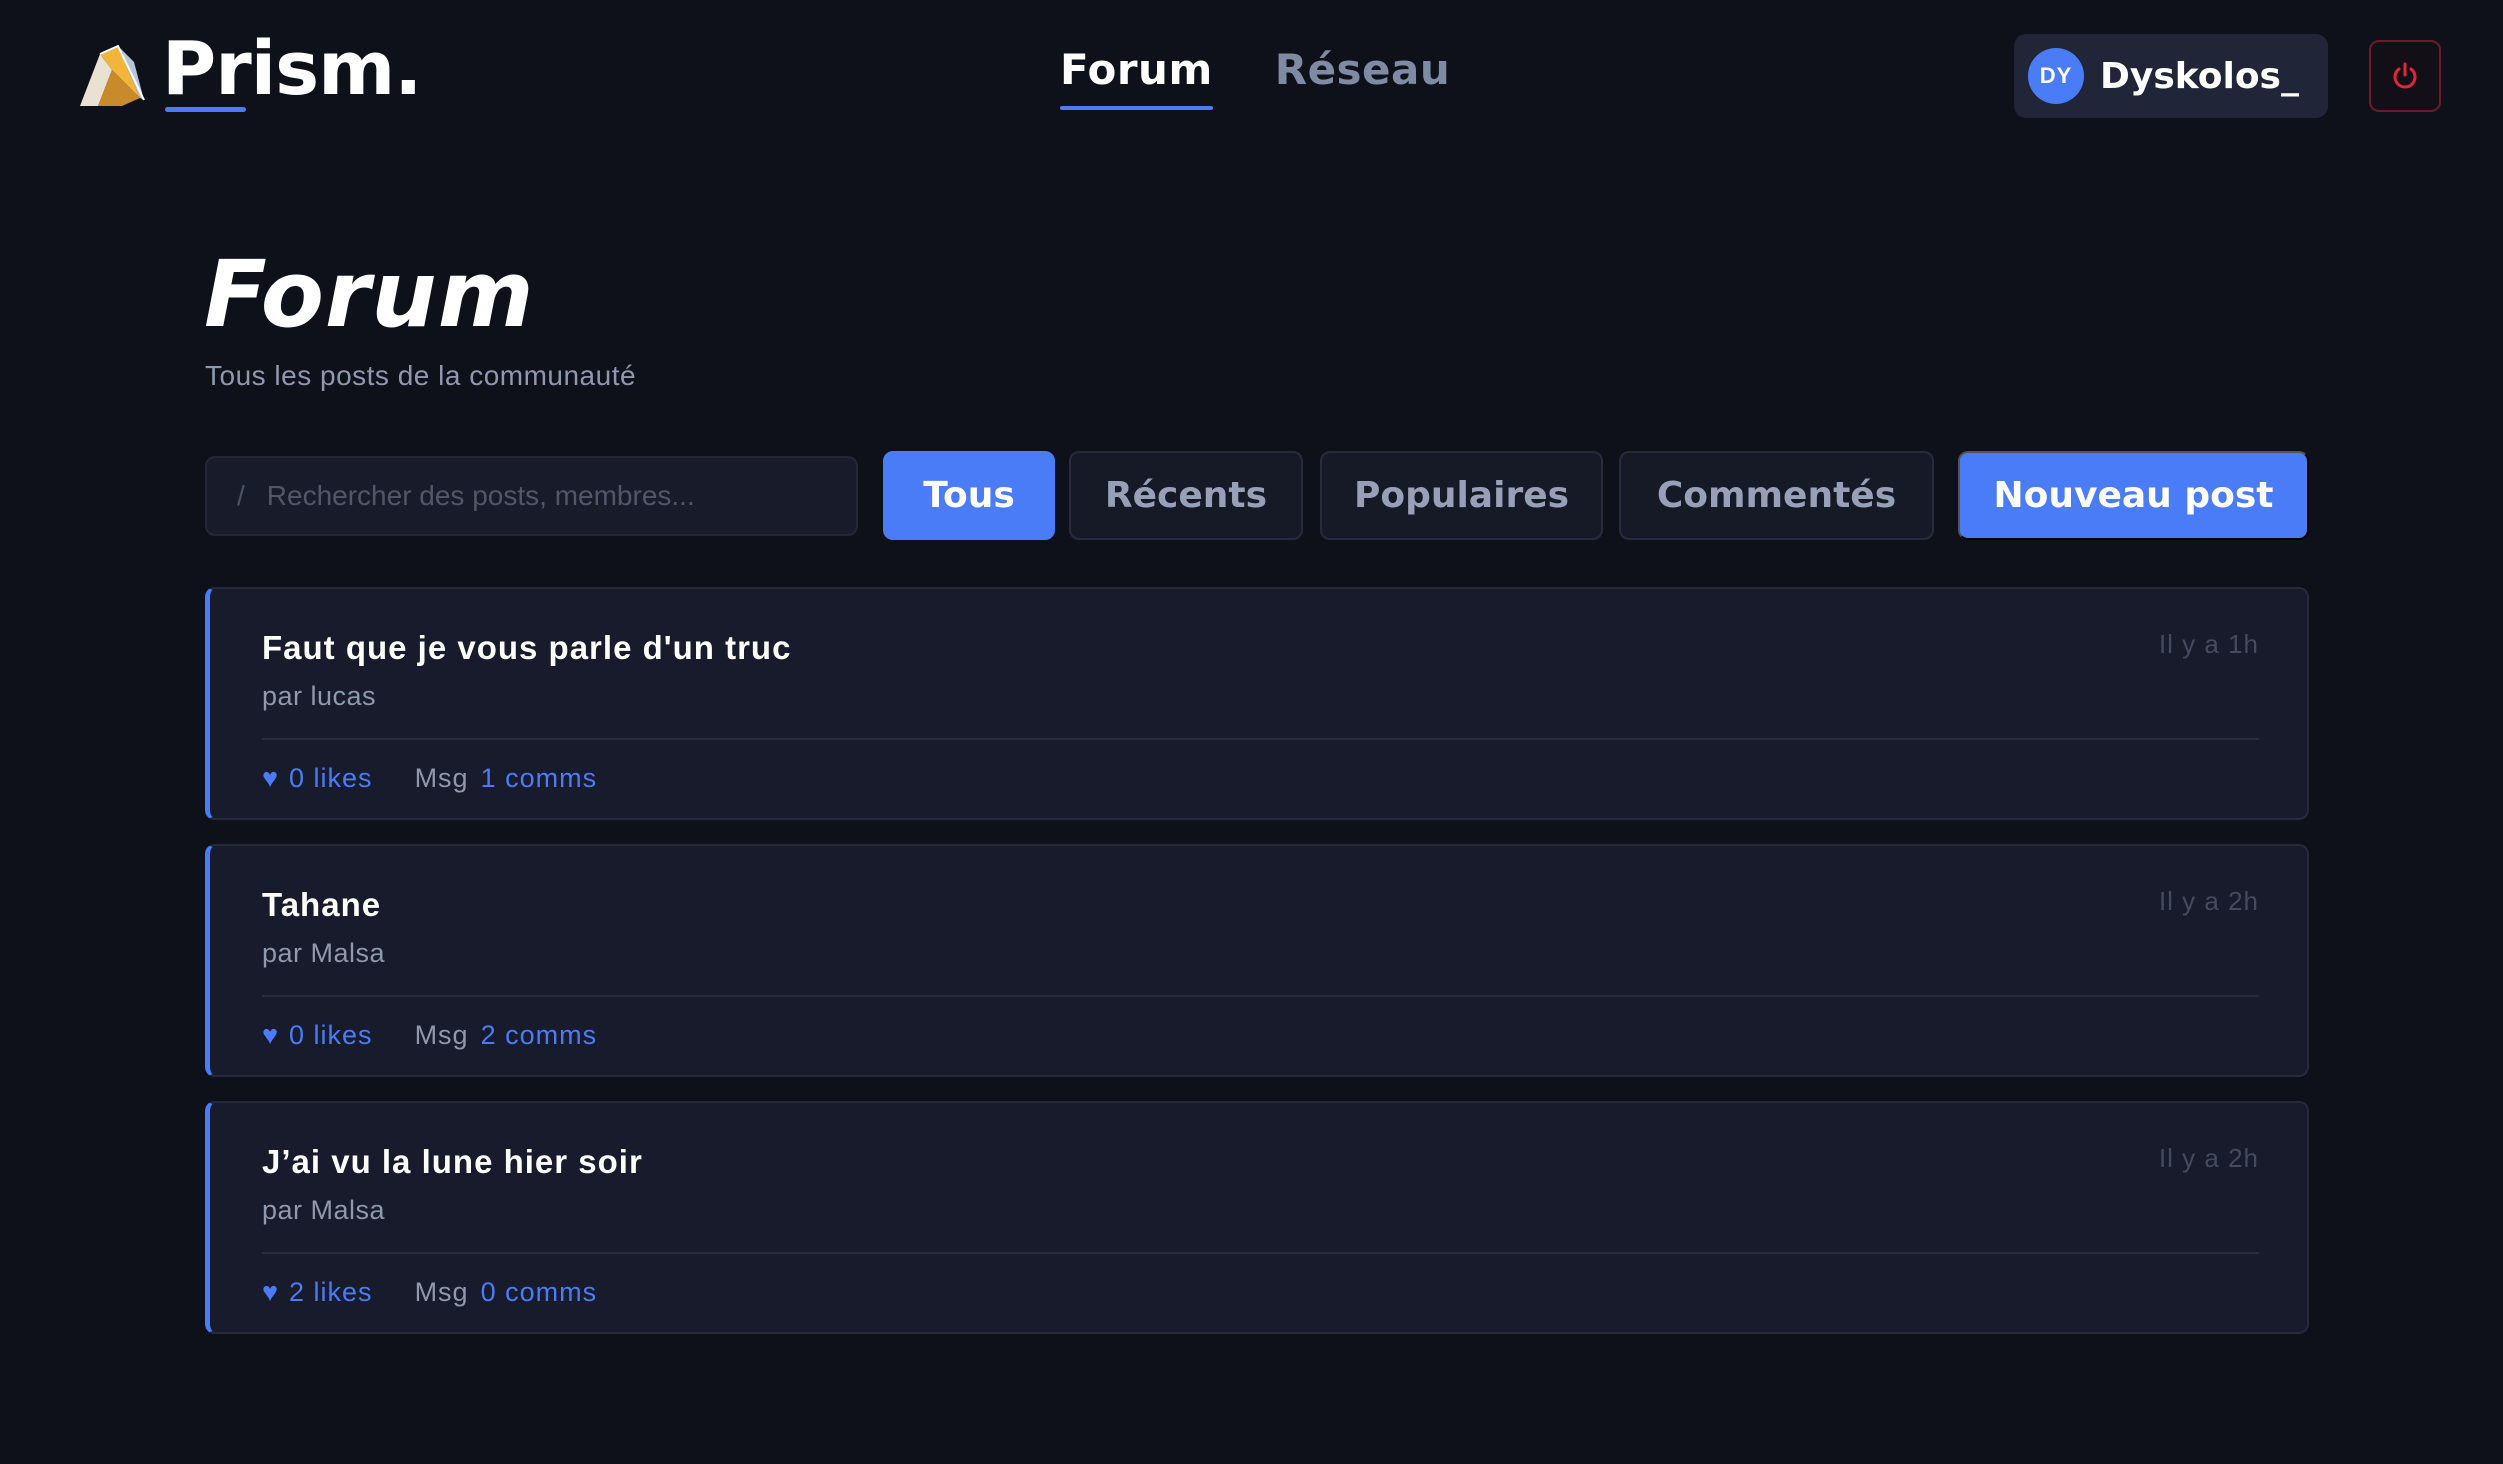  What do you see at coordinates (241, 495) in the screenshot?
I see `search-shortcut-icon: /` at bounding box center [241, 495].